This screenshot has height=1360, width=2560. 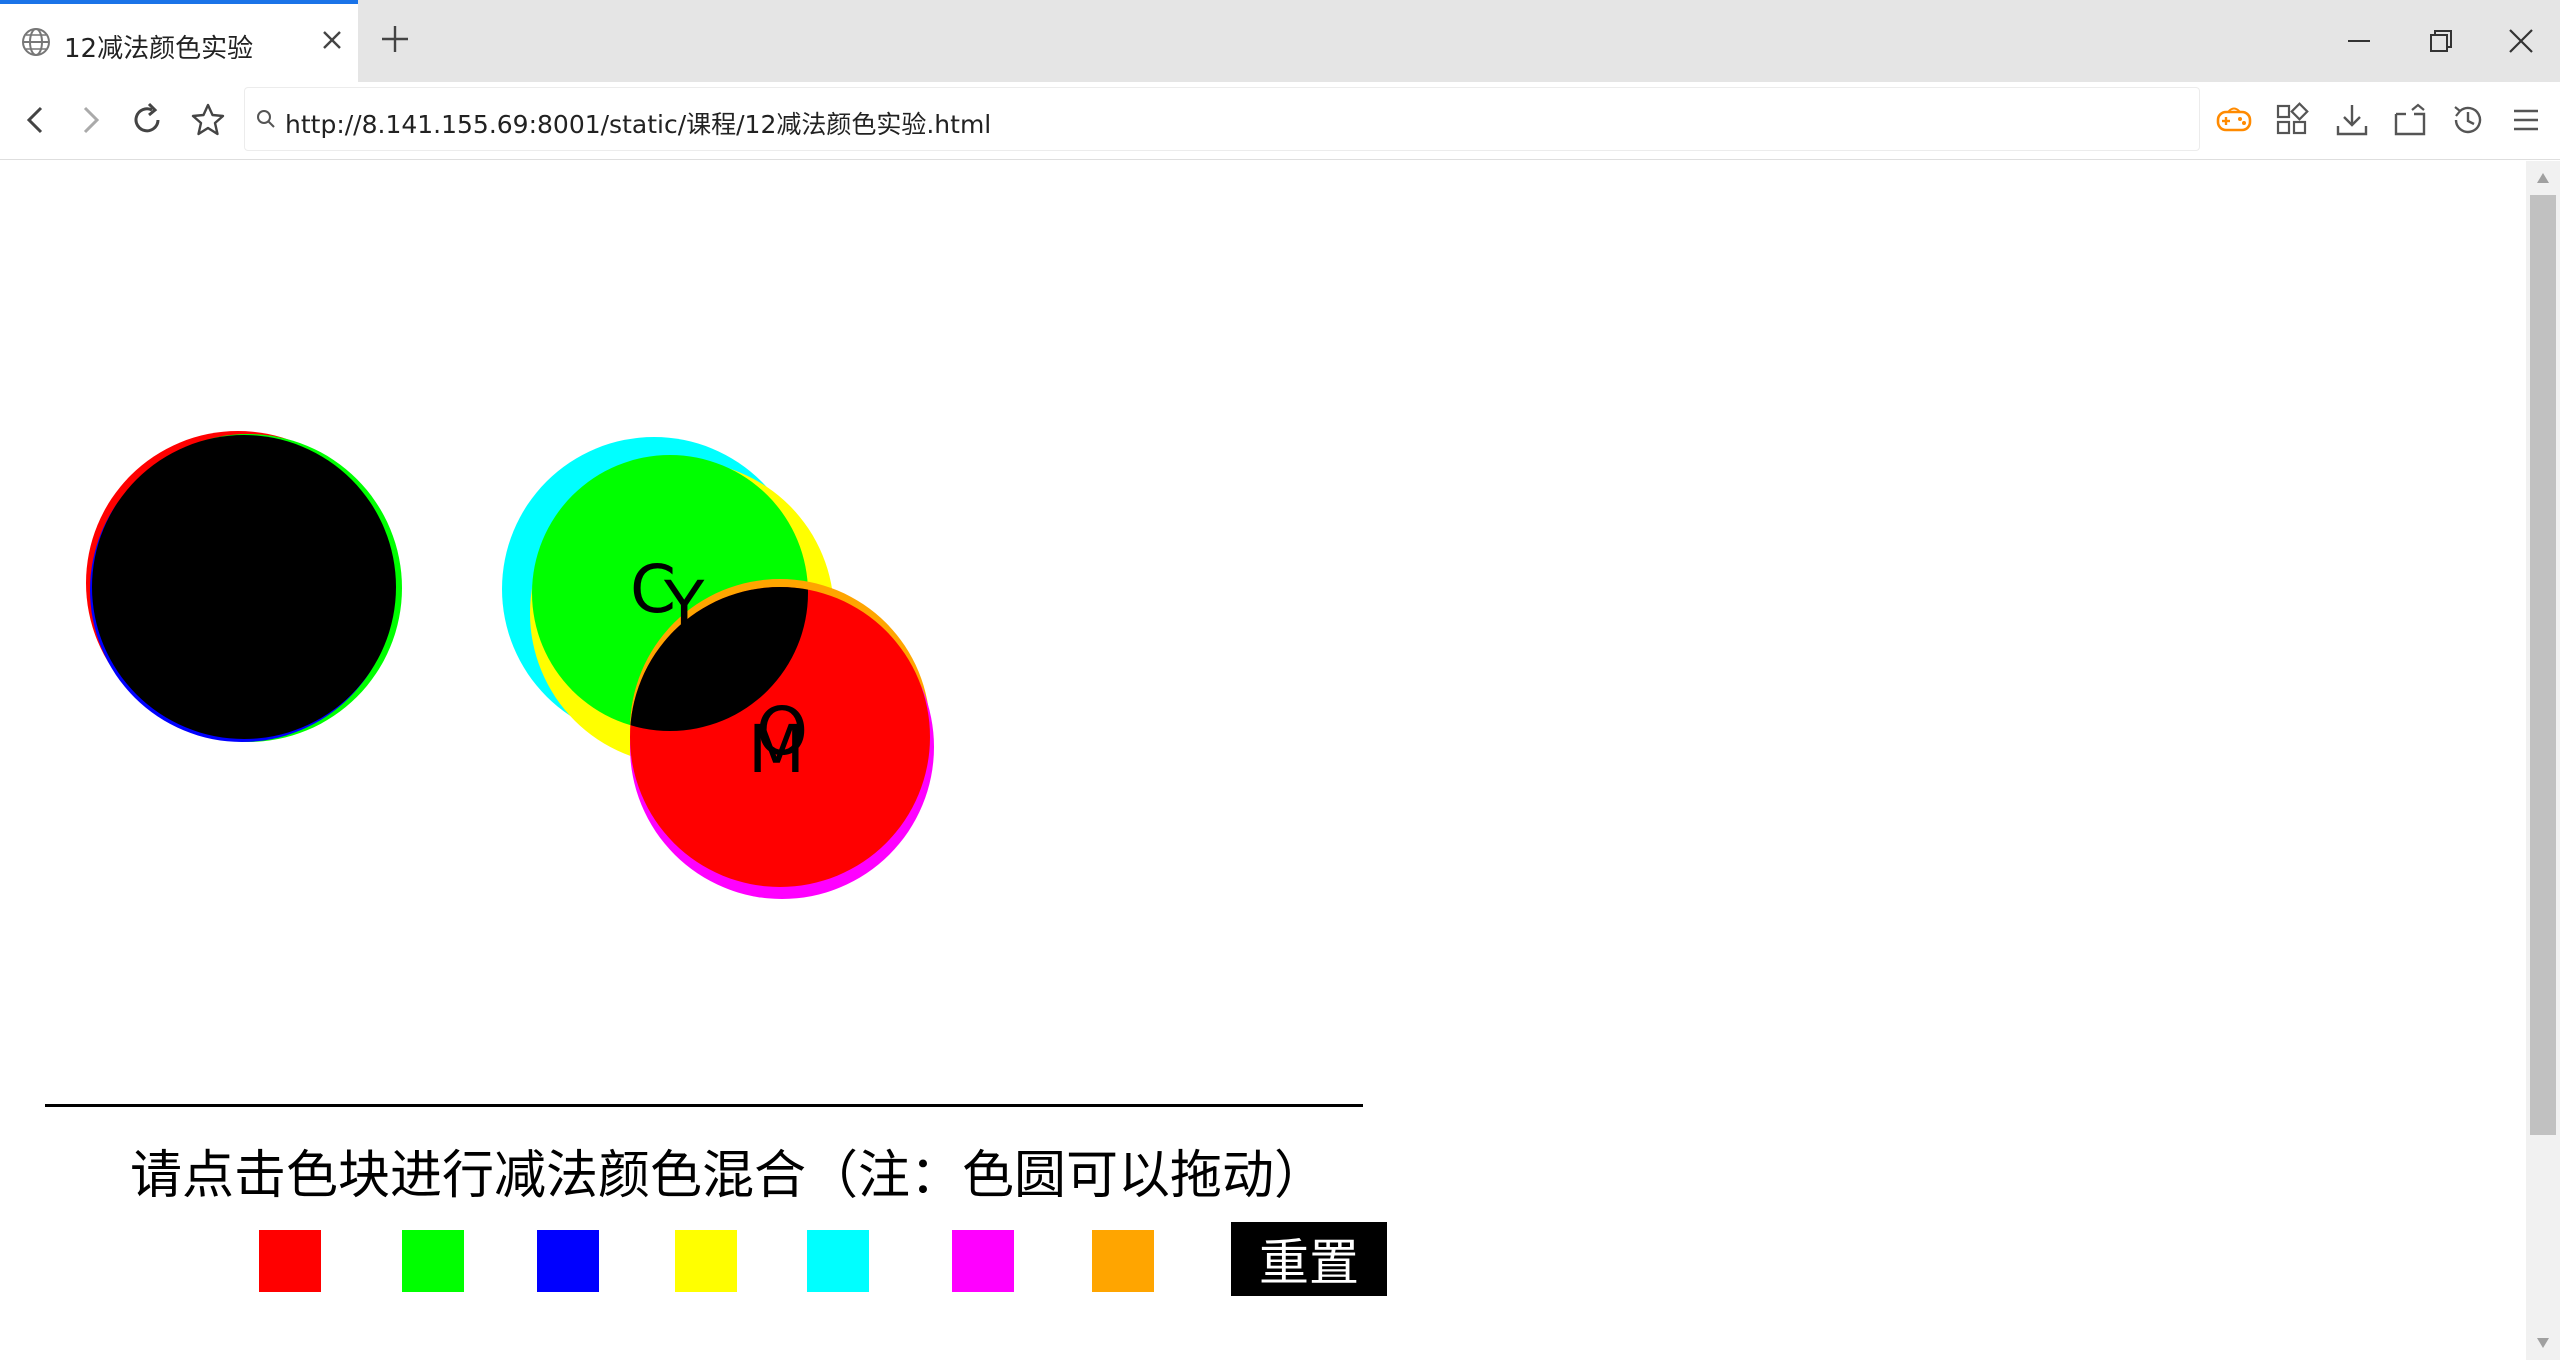 What do you see at coordinates (290, 1261) in the screenshot?
I see `swatch-red` at bounding box center [290, 1261].